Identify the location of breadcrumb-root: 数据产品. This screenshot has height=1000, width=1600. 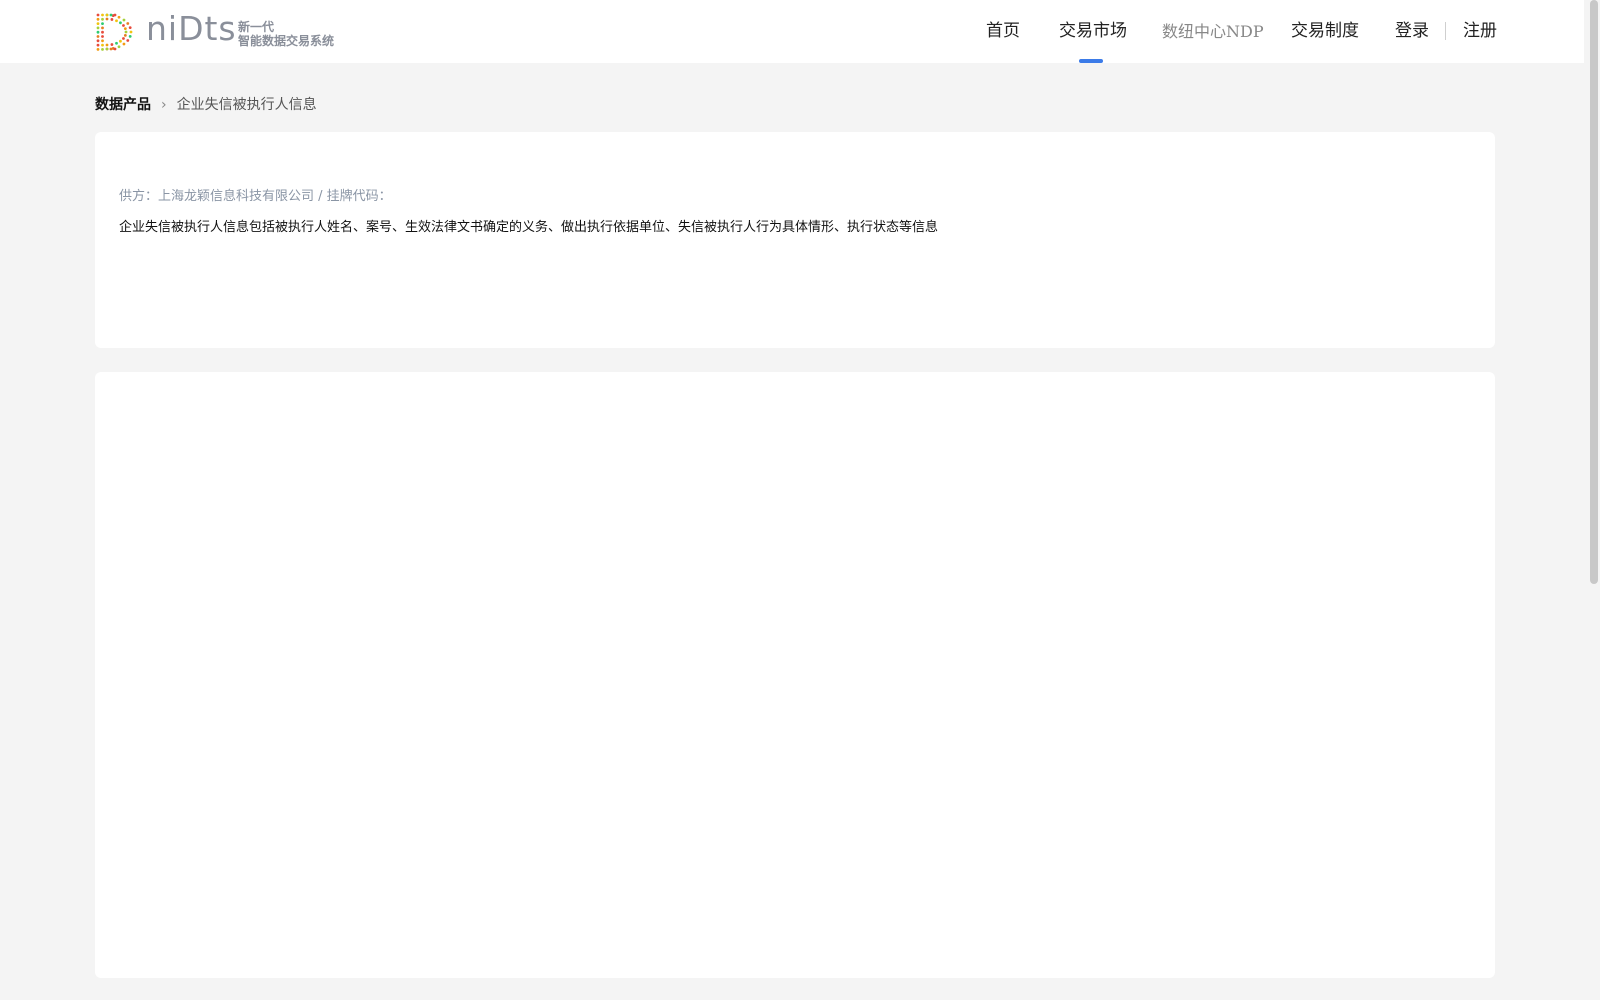
(123, 105).